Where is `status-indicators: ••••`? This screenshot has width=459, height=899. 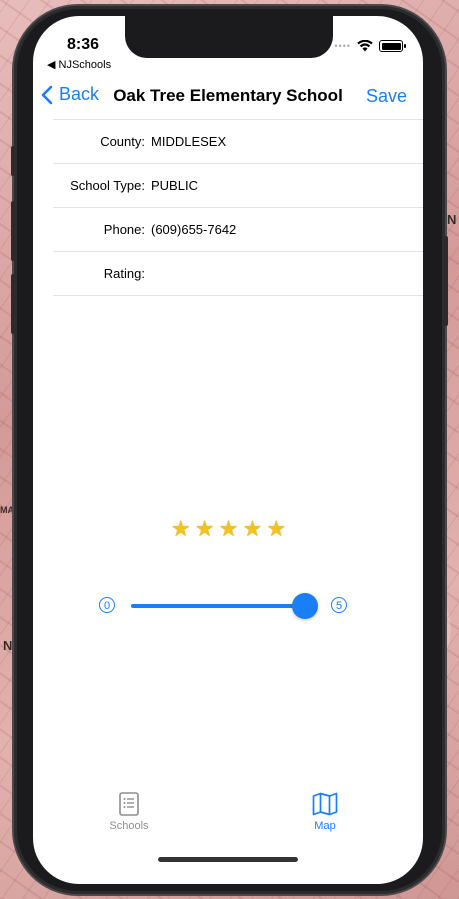
status-indicators: •••• is located at coordinates (370, 46).